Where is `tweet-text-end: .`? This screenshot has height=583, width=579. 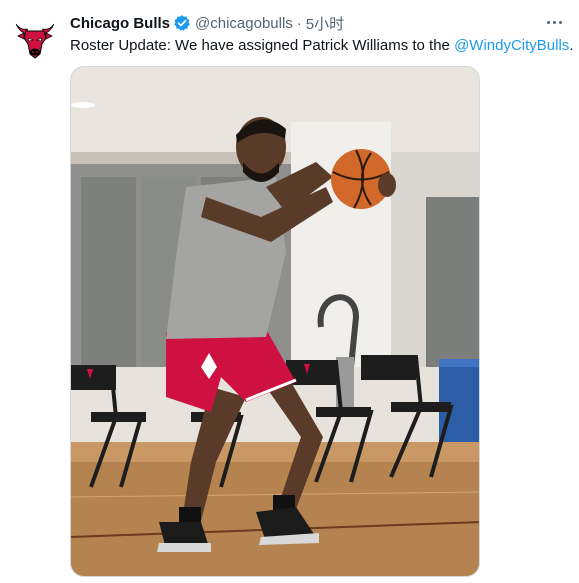
tweet-text-end: . is located at coordinates (571, 45).